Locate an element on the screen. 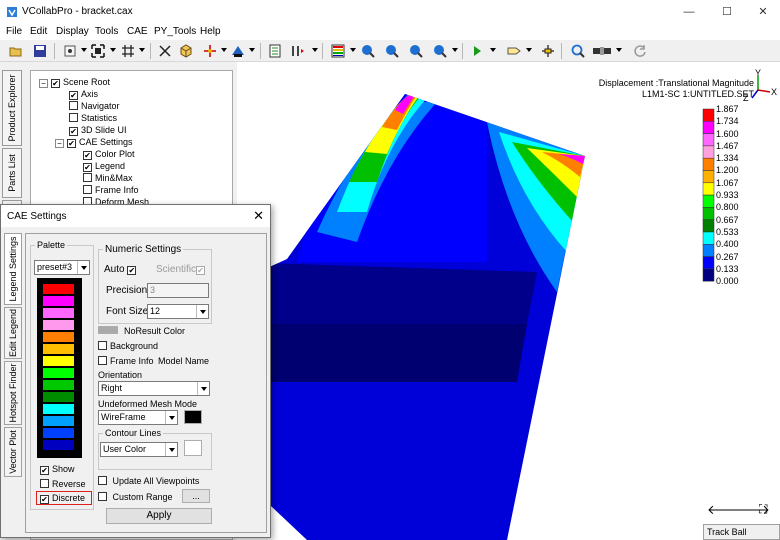  font-size-dropdown: 12 is located at coordinates (178, 311).